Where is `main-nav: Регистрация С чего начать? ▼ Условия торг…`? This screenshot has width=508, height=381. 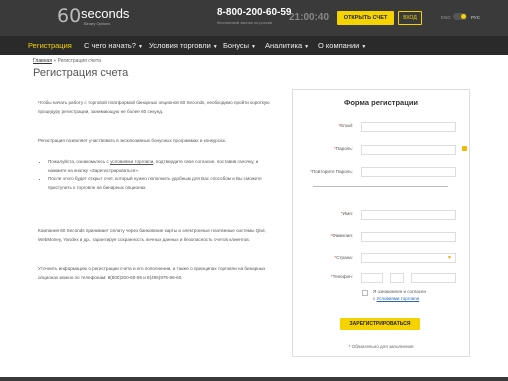 main-nav: Регистрация С чего начать? ▼ Условия торг… is located at coordinates (254, 45).